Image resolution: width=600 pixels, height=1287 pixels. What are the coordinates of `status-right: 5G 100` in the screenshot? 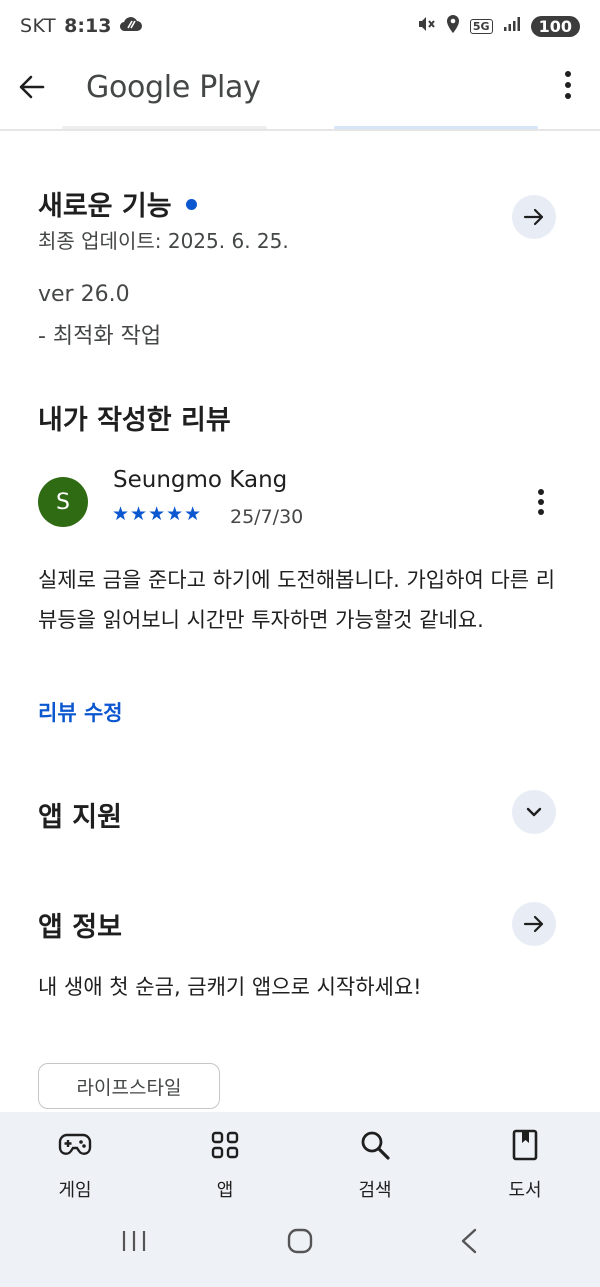 It's located at (498, 26).